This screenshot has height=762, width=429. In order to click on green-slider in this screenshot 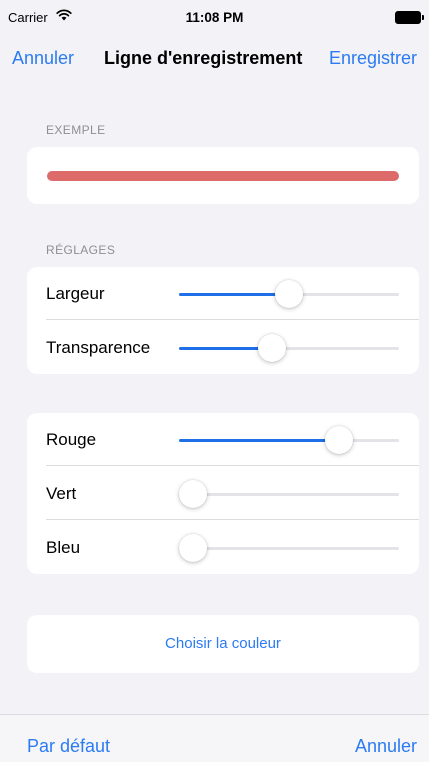, I will do `click(289, 493)`.